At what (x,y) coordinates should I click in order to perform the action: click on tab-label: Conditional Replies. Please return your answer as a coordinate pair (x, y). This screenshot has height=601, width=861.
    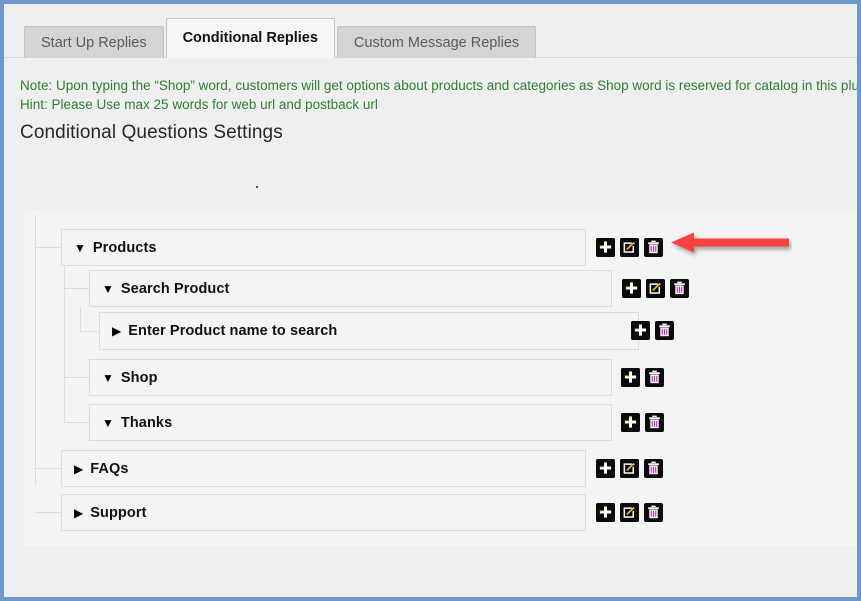
    Looking at the image, I should click on (250, 38).